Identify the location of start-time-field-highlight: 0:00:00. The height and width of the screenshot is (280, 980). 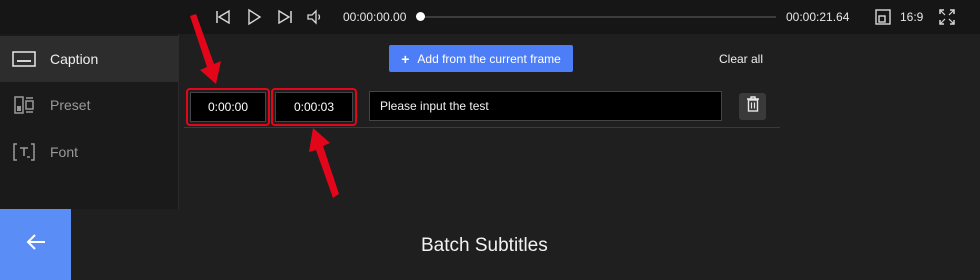
(228, 107).